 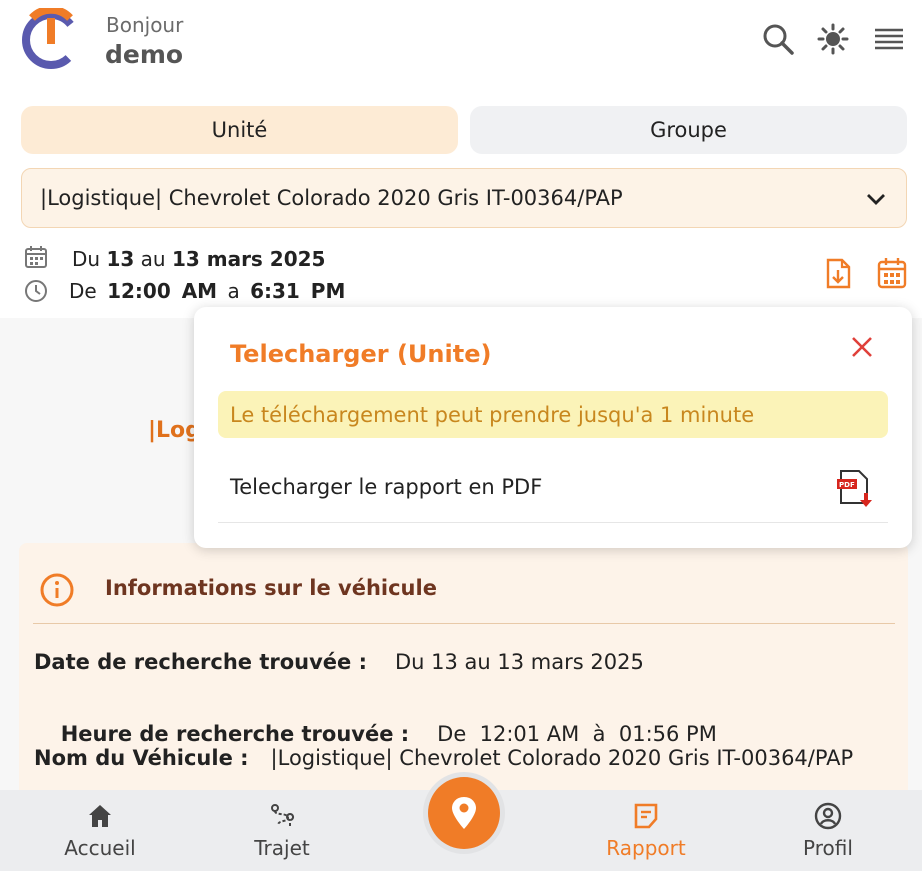 I want to click on time-to: 6:31 PM, so click(x=298, y=291).